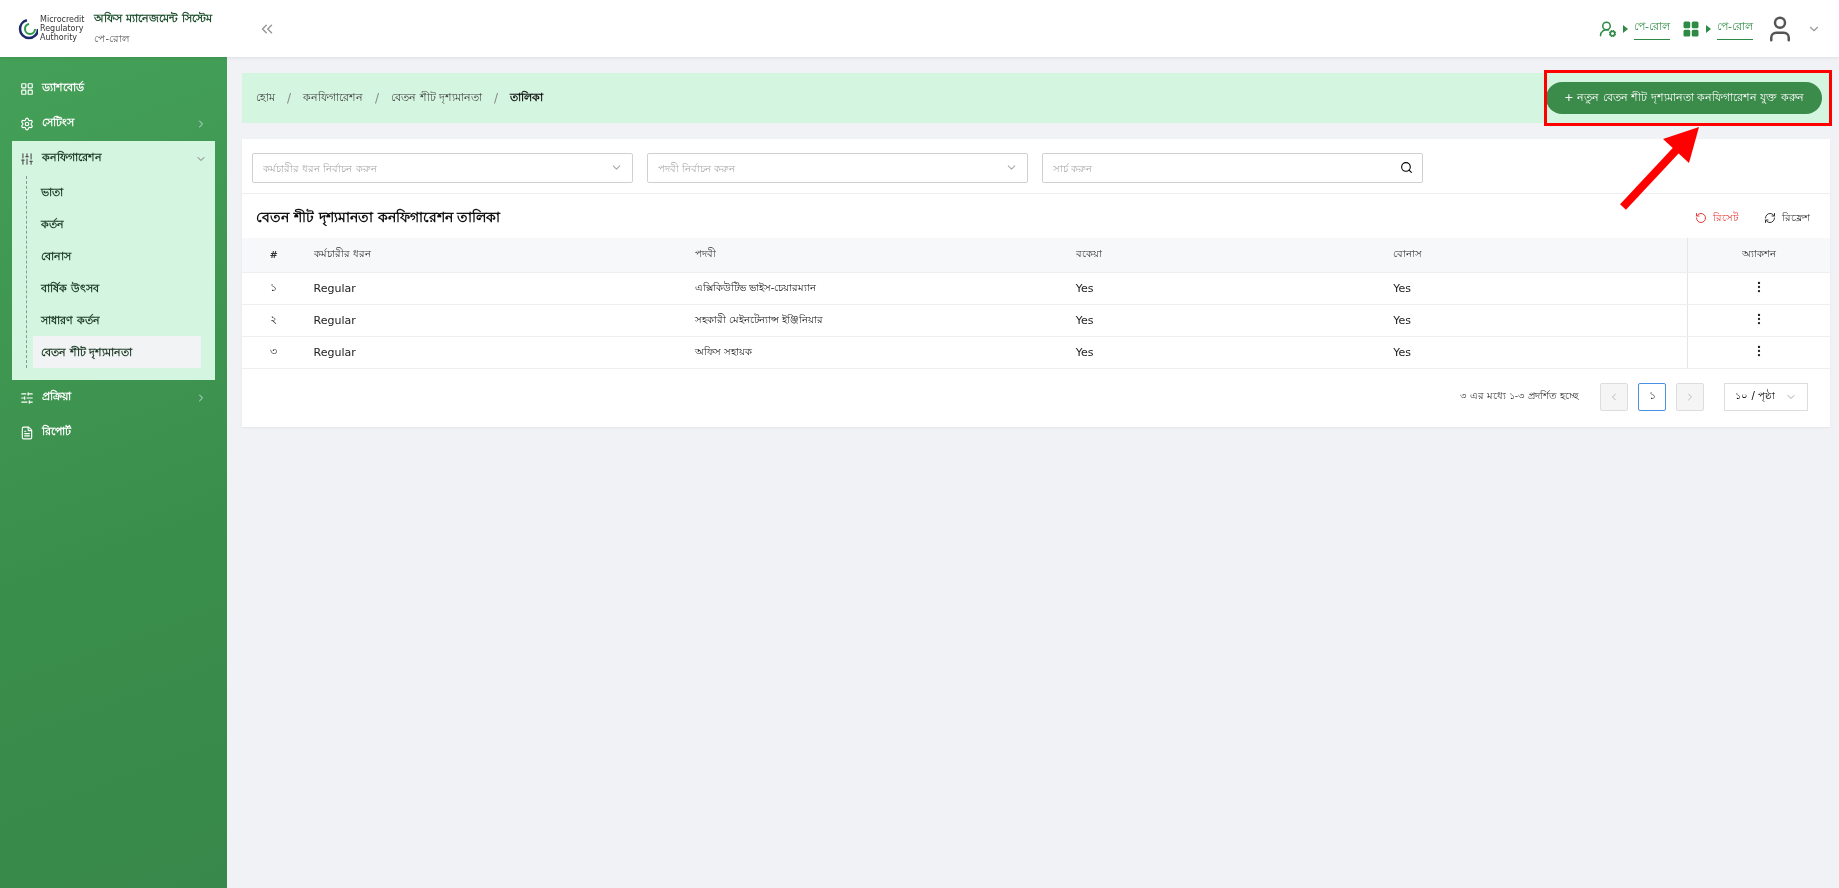 This screenshot has width=1839, height=888. What do you see at coordinates (527, 98) in the screenshot?
I see `breadcrumb-link: তালিকা` at bounding box center [527, 98].